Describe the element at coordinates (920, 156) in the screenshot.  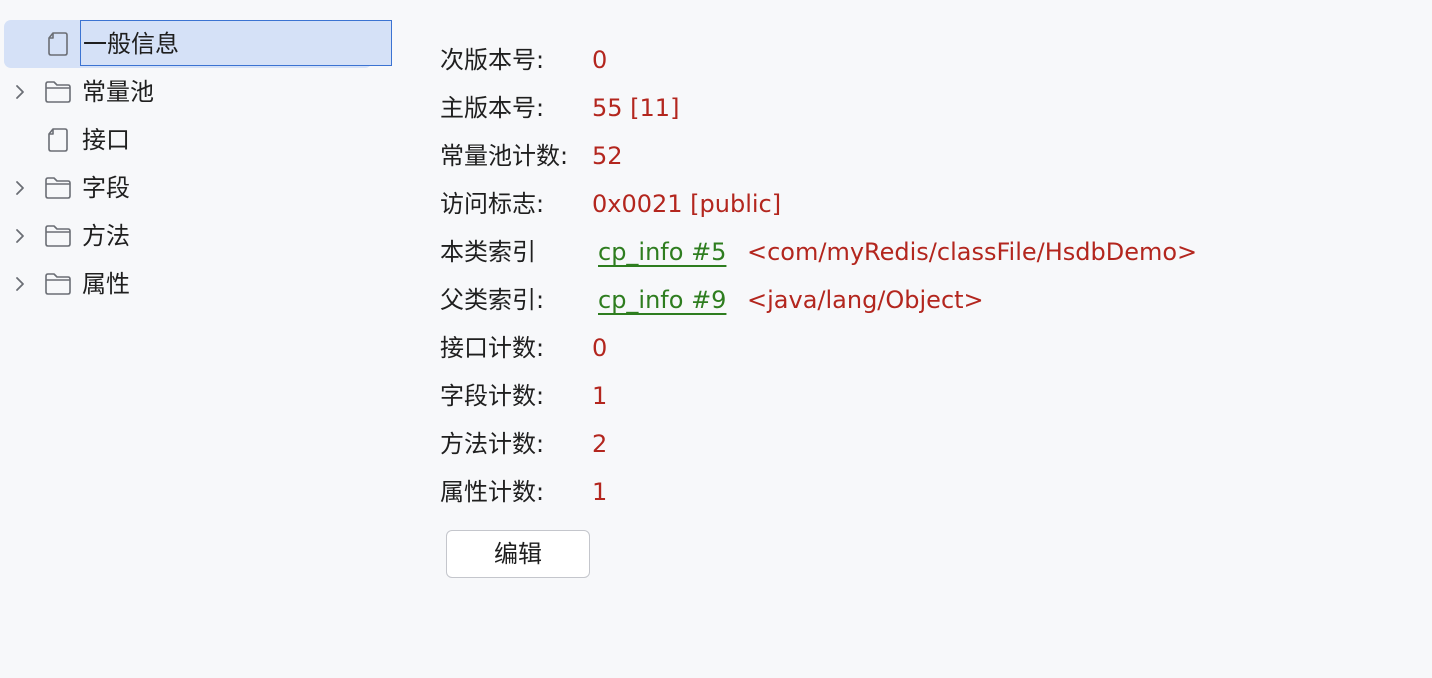
I see `constant-pool-count-row: 常量池计数: 52` at that location.